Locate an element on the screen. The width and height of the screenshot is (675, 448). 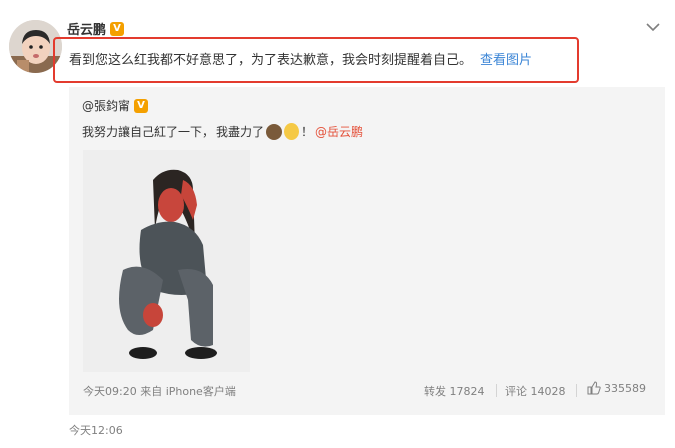
post-content: 看到您这么红我都不好意思了，为了表达歉意，我会时刻提醒着自己。 查看图片 is located at coordinates (300, 58).